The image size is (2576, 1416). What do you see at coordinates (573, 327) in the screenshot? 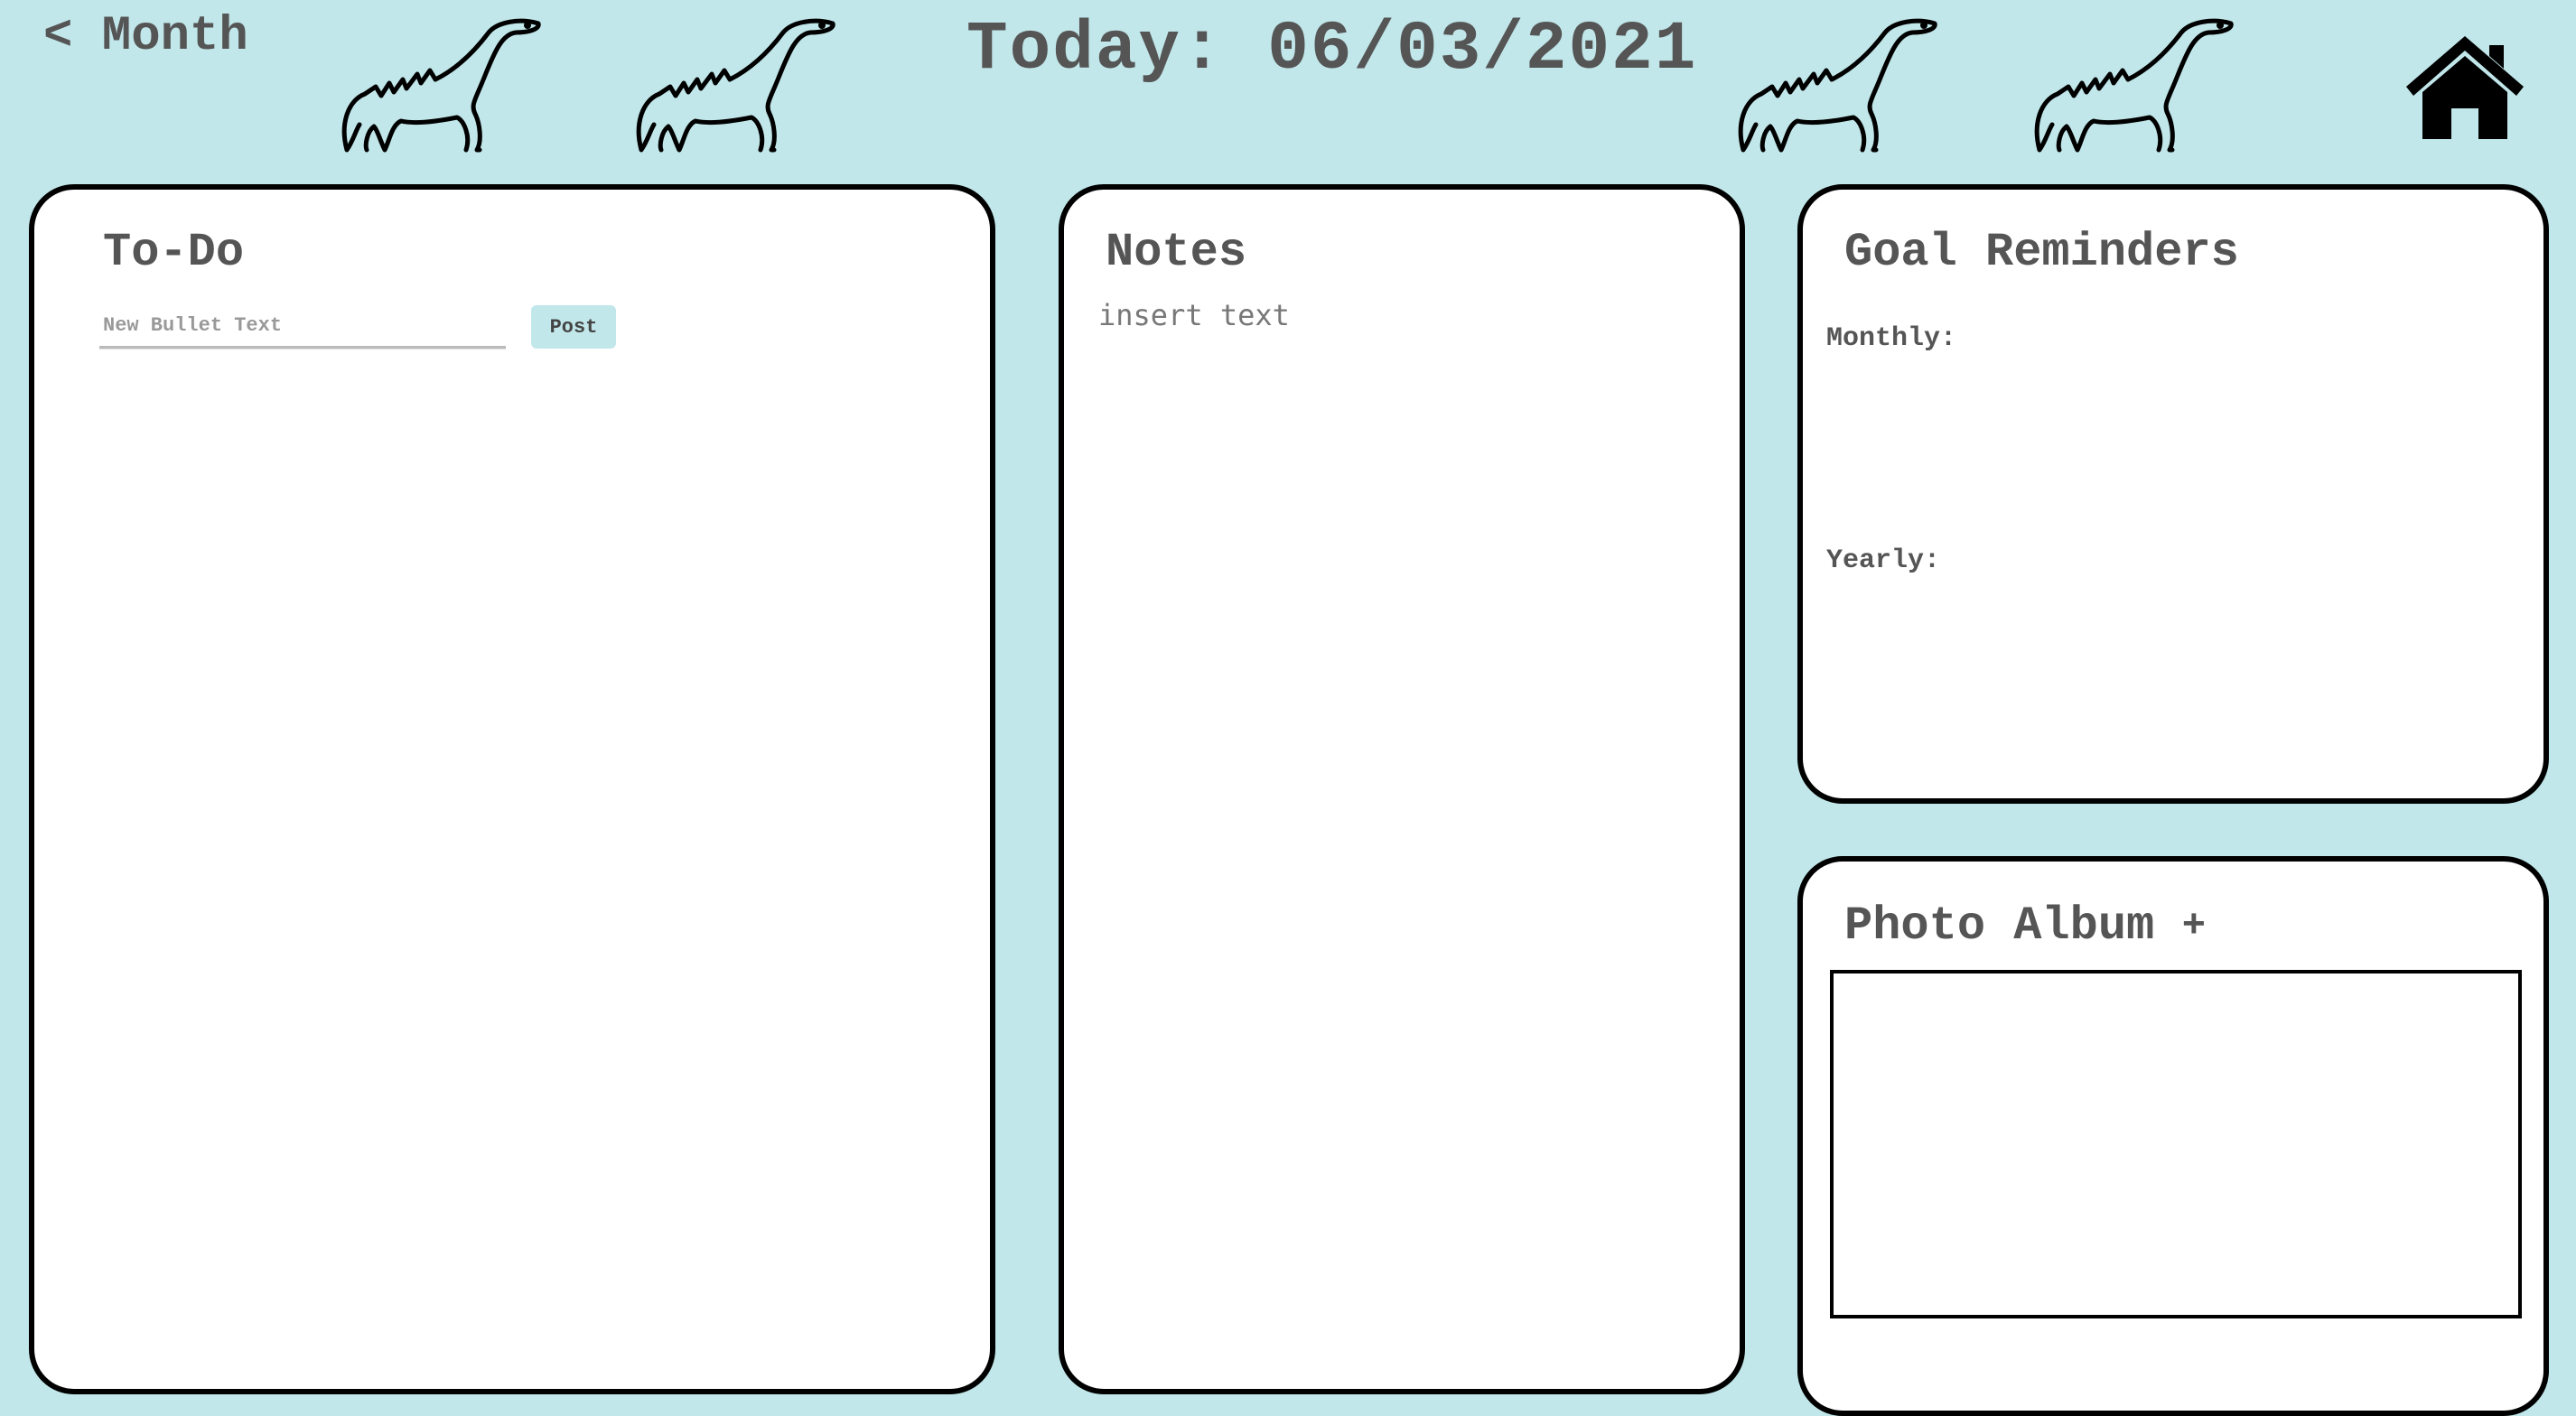
I see `post-button: Post` at bounding box center [573, 327].